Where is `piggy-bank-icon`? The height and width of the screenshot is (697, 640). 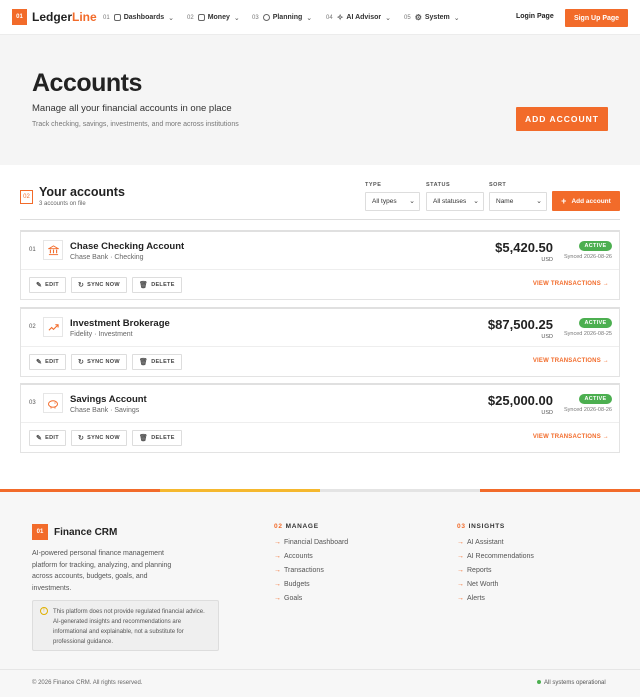 piggy-bank-icon is located at coordinates (53, 403).